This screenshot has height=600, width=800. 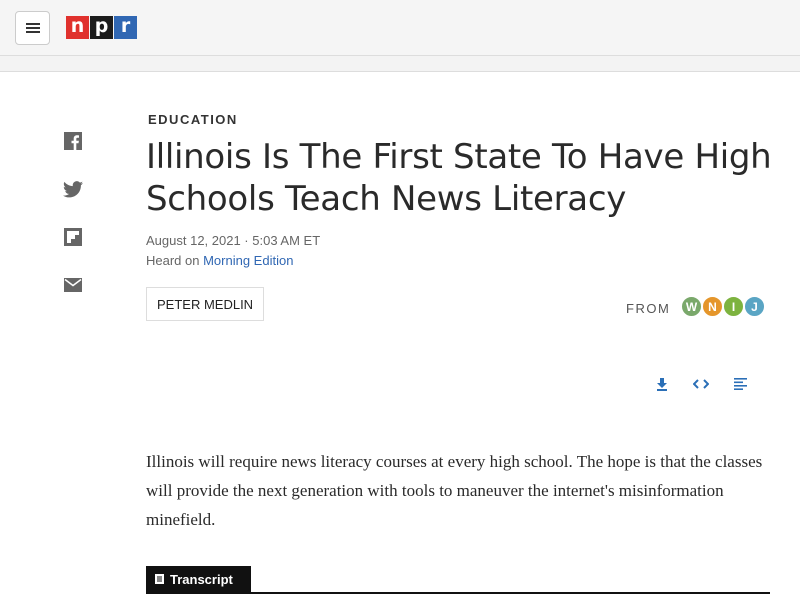 I want to click on transcript-button: Transcript, so click(x=198, y=579).